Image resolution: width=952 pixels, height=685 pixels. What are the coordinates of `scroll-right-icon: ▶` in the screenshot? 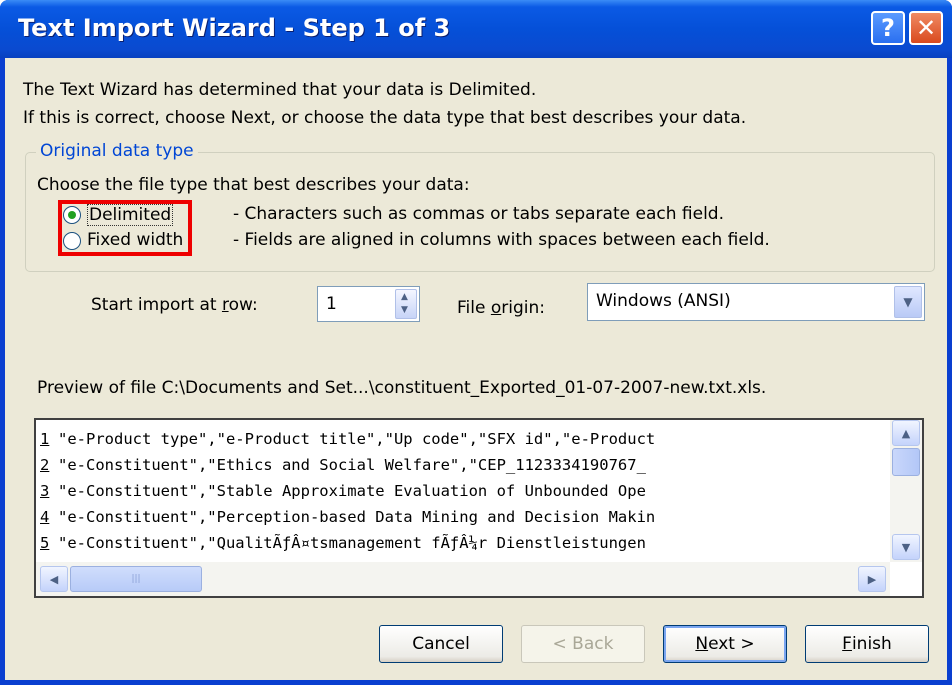 It's located at (872, 579).